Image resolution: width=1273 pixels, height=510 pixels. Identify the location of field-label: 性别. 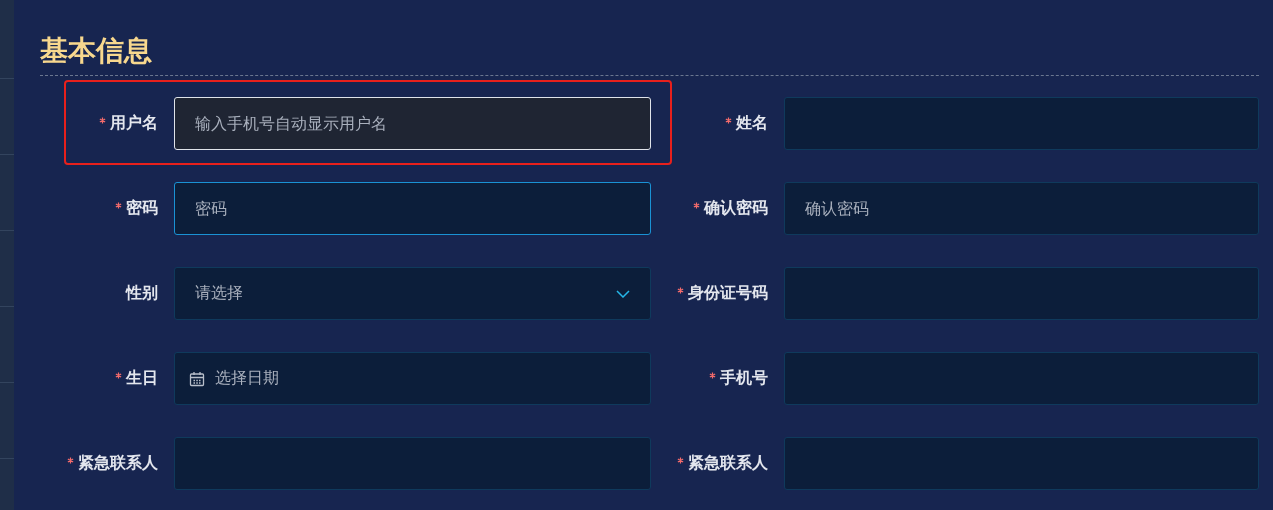
(142, 293).